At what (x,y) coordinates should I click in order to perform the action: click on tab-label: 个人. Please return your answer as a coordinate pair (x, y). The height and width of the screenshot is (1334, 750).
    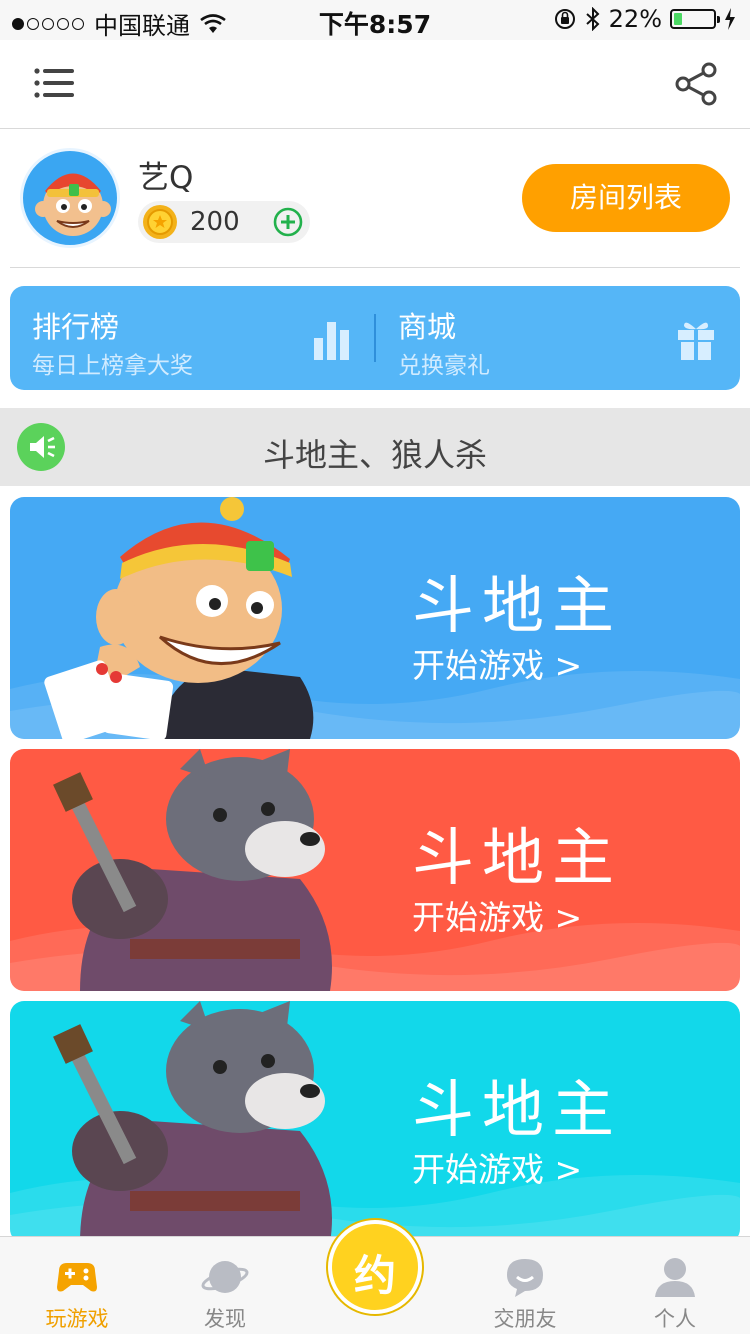
    Looking at the image, I should click on (675, 1319).